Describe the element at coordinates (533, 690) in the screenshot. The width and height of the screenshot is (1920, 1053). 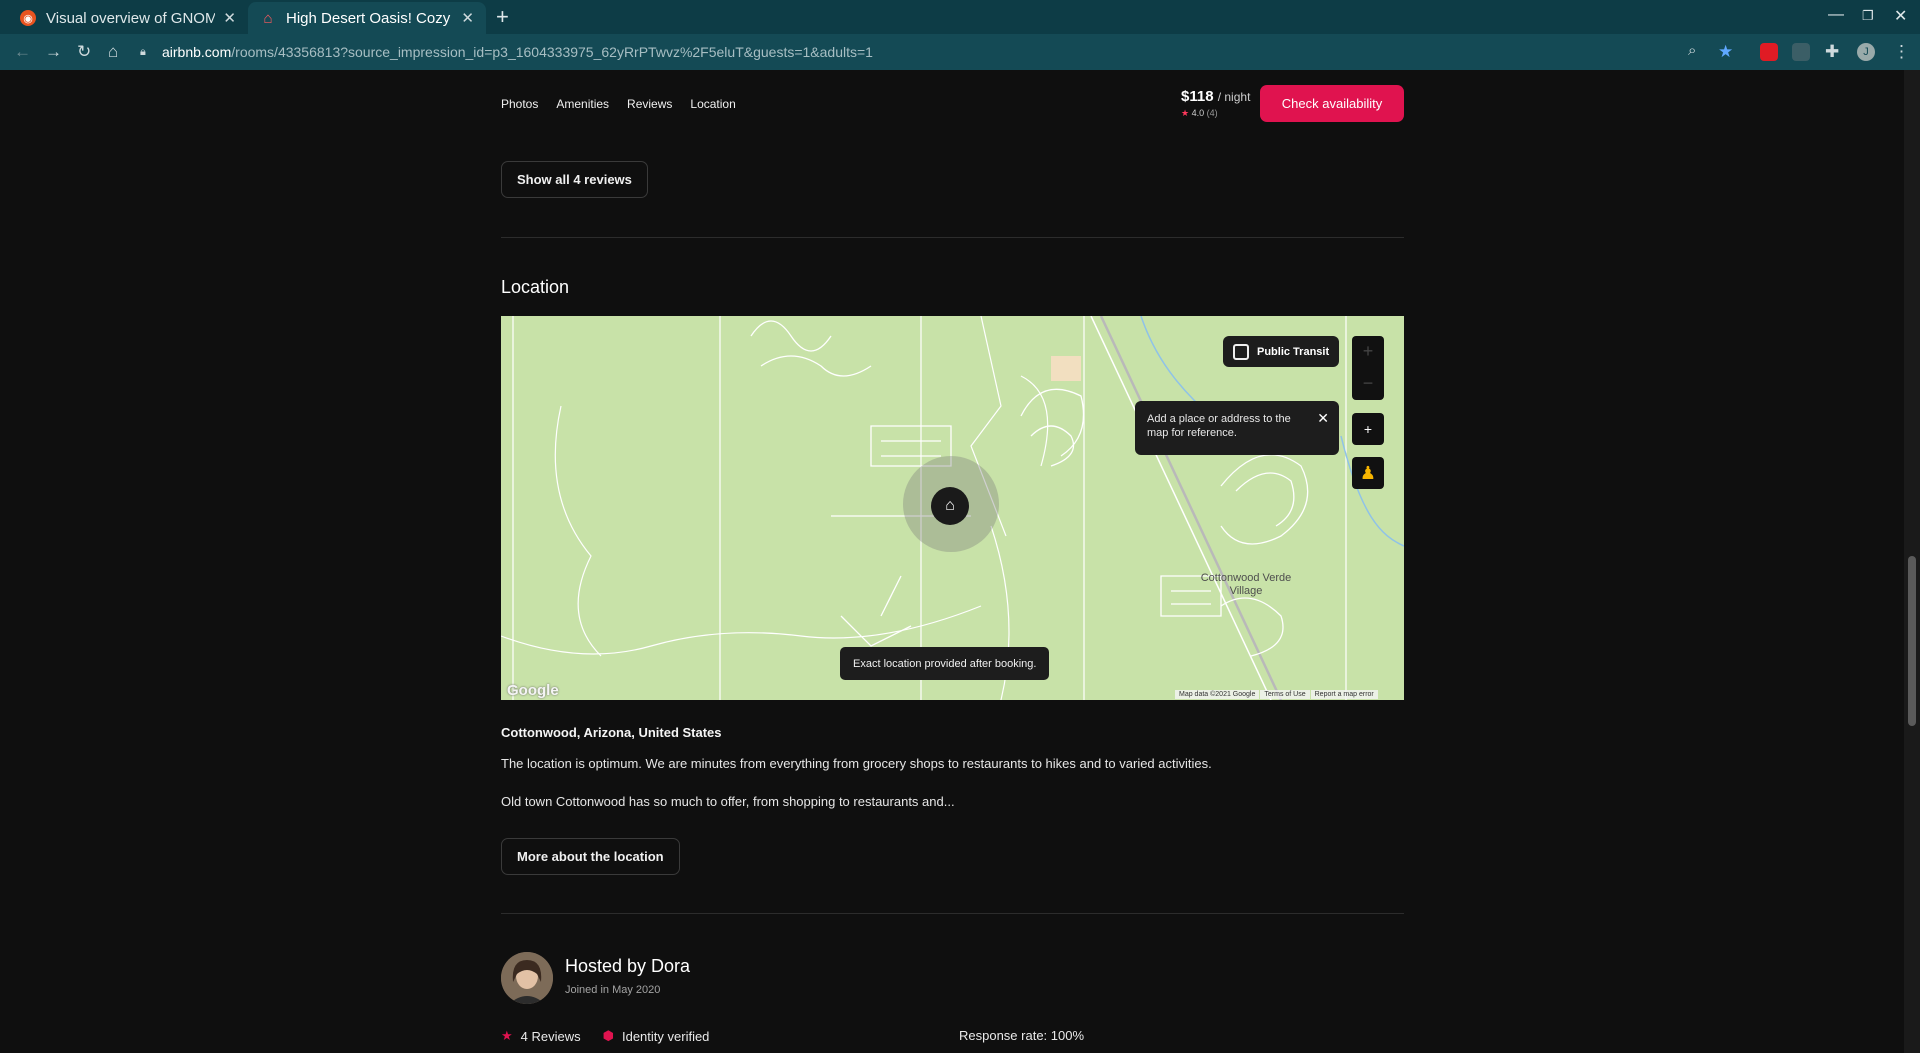
I see `google-logo: Google` at that location.